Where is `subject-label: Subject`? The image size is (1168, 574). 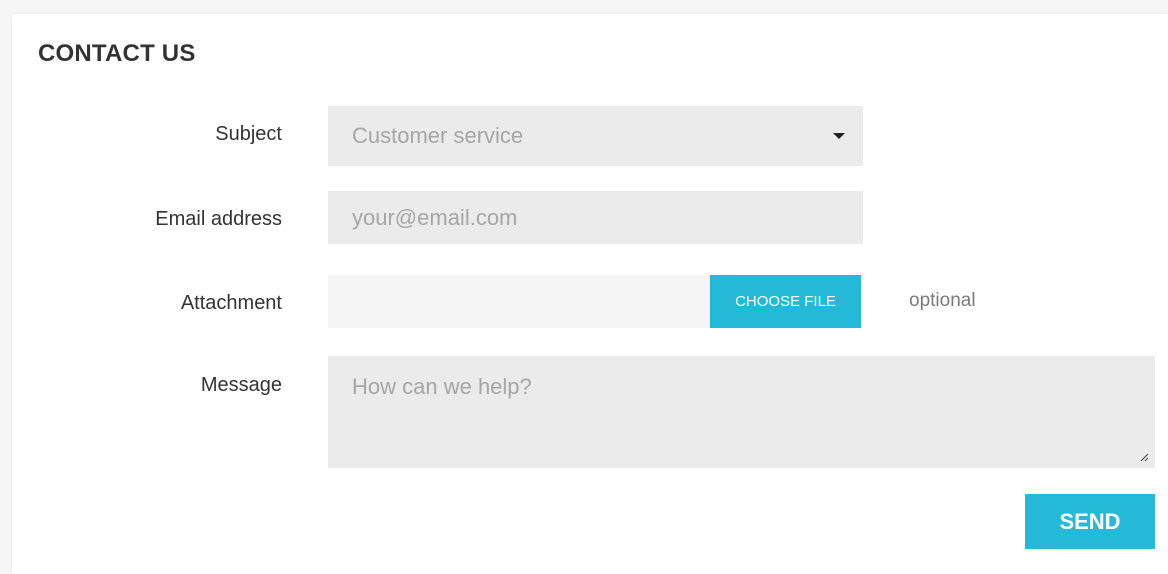
subject-label: Subject is located at coordinates (248, 134).